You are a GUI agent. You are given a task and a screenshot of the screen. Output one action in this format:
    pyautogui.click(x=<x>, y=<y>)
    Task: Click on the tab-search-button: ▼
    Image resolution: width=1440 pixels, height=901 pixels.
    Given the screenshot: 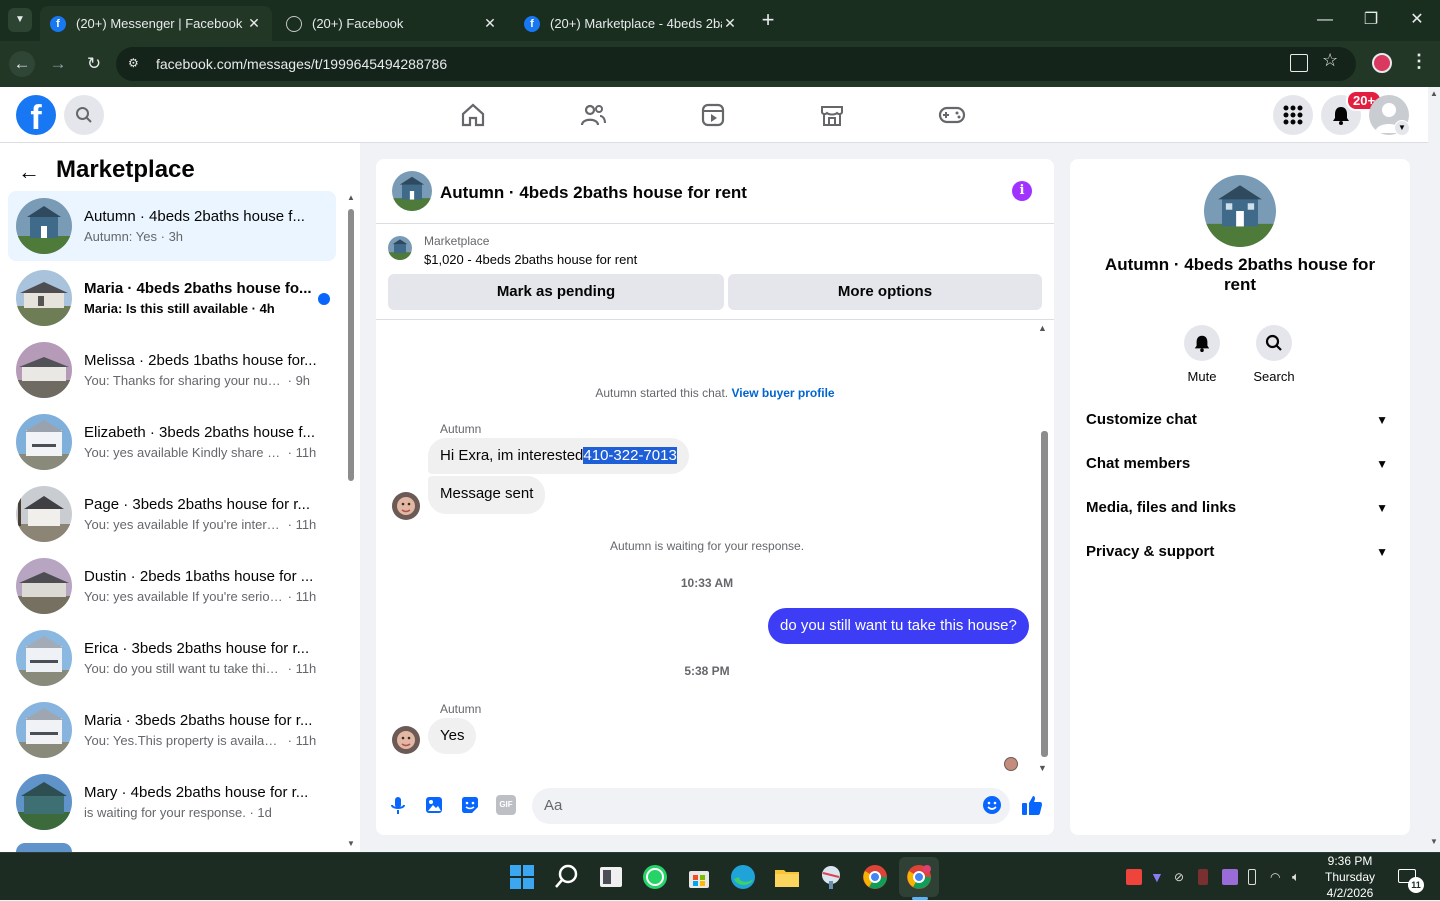 What is the action you would take?
    pyautogui.click(x=20, y=20)
    